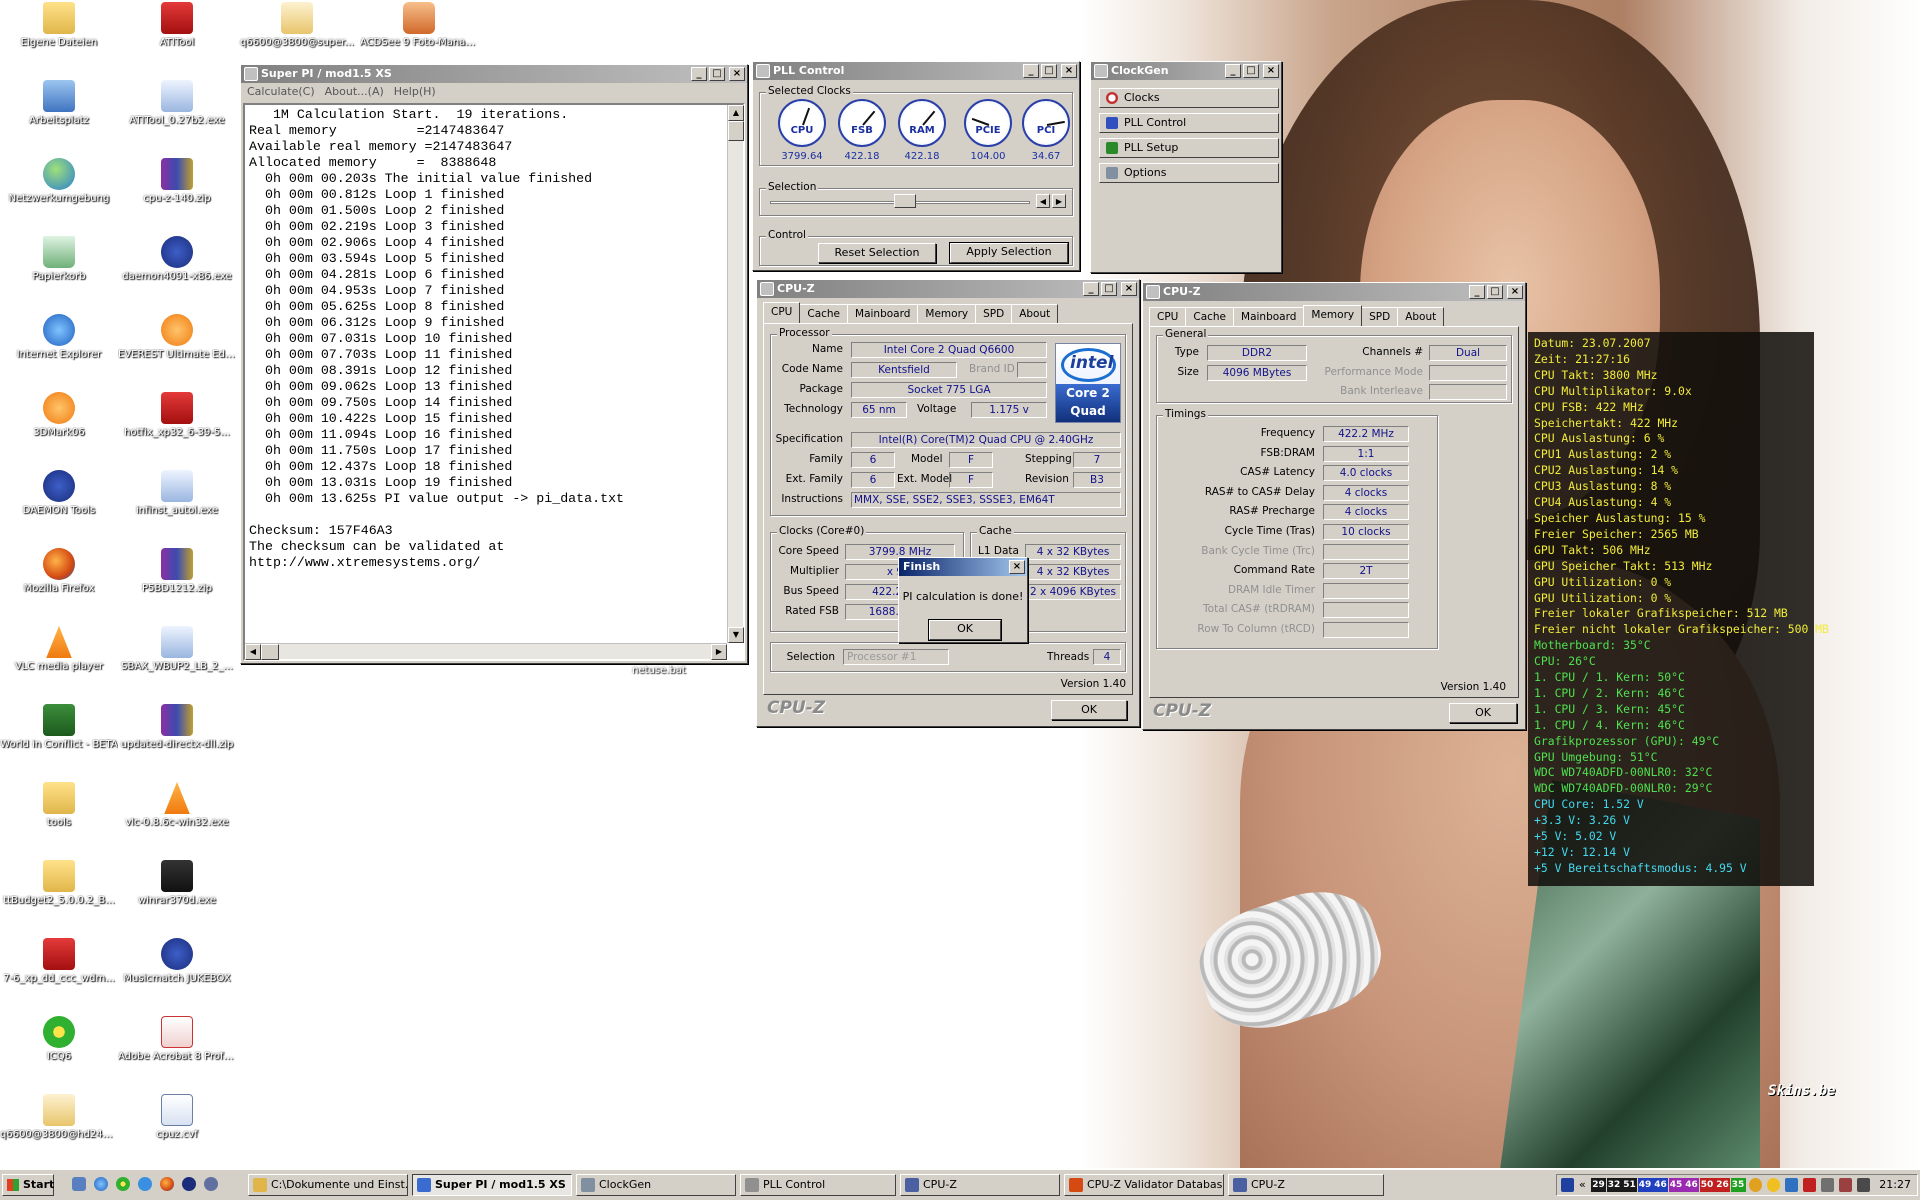 This screenshot has height=1200, width=1920. What do you see at coordinates (1598, 1185) in the screenshot?
I see `tray-temperature: 29` at bounding box center [1598, 1185].